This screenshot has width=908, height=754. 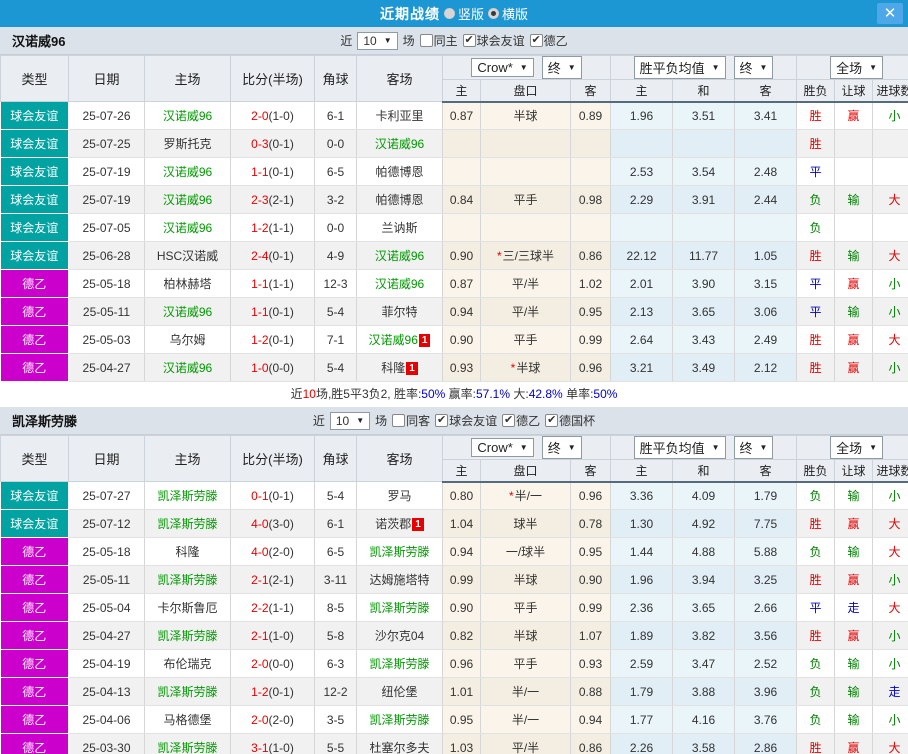 I want to click on score-fulltime: 2-4, so click(x=260, y=255).